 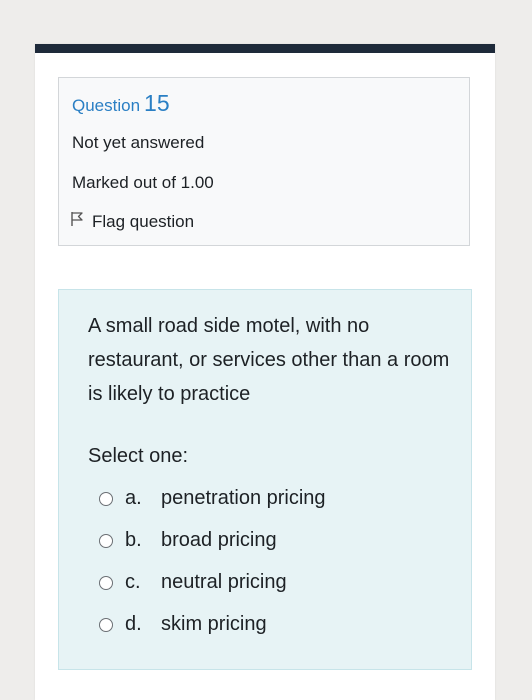 I want to click on flag-question-label: Flag question, so click(x=143, y=221).